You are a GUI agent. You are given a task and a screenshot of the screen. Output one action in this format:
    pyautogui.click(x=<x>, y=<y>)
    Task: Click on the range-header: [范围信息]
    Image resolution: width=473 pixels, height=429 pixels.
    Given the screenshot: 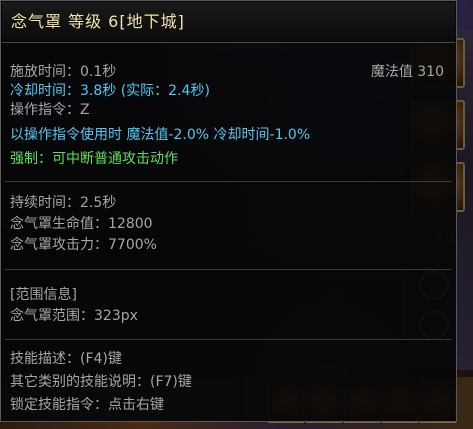 What is the action you would take?
    pyautogui.click(x=43, y=295)
    